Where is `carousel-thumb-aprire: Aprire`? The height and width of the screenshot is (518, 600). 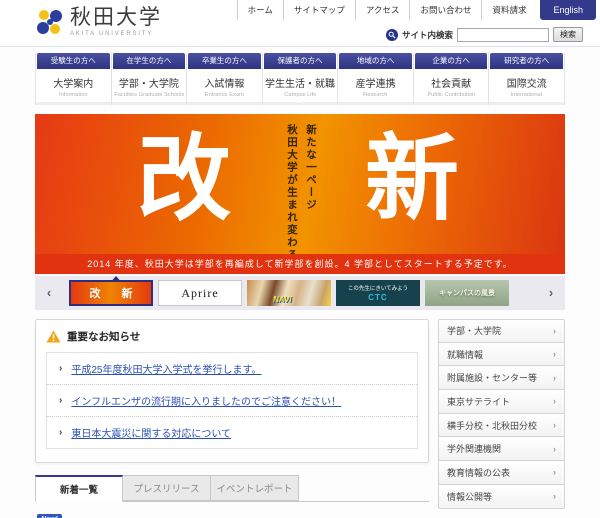 carousel-thumb-aprire: Aprire is located at coordinates (200, 293).